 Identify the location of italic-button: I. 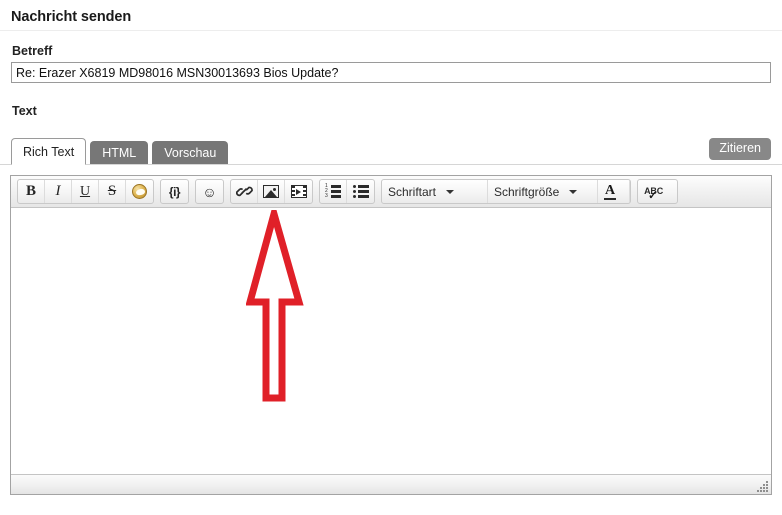
(58, 191).